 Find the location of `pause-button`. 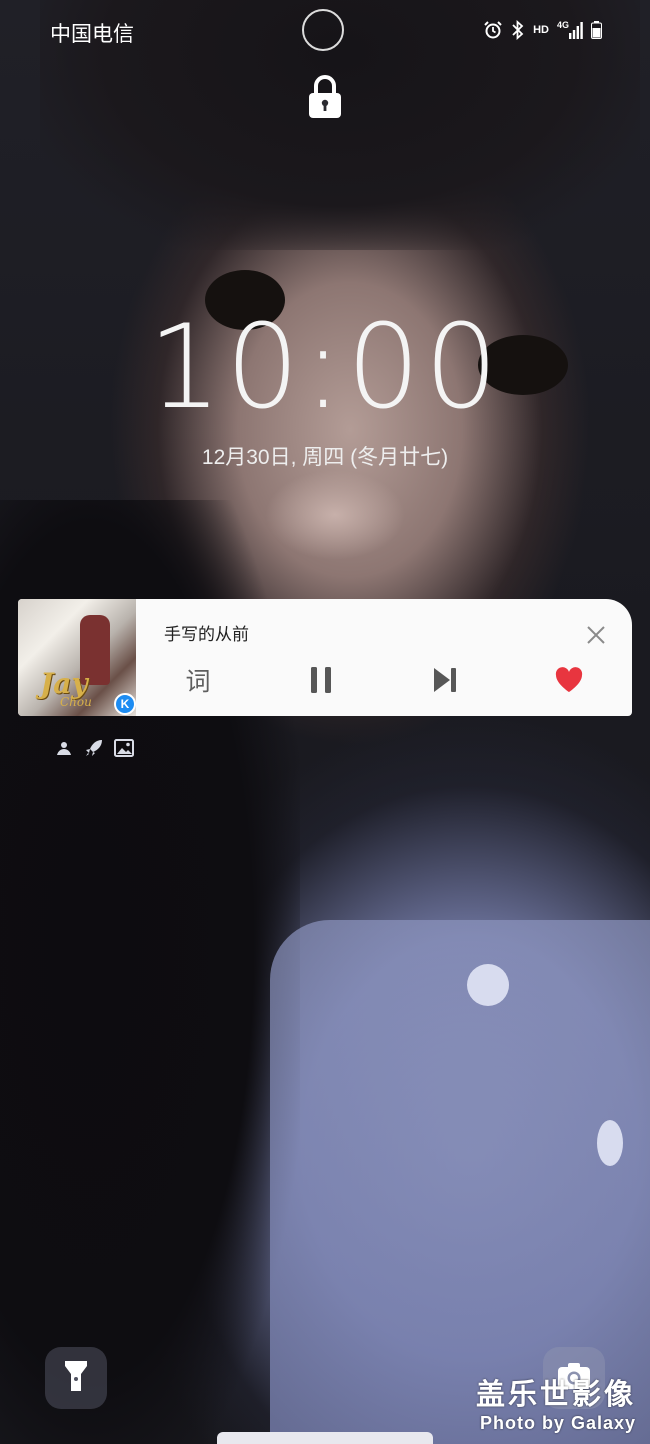

pause-button is located at coordinates (321, 680).